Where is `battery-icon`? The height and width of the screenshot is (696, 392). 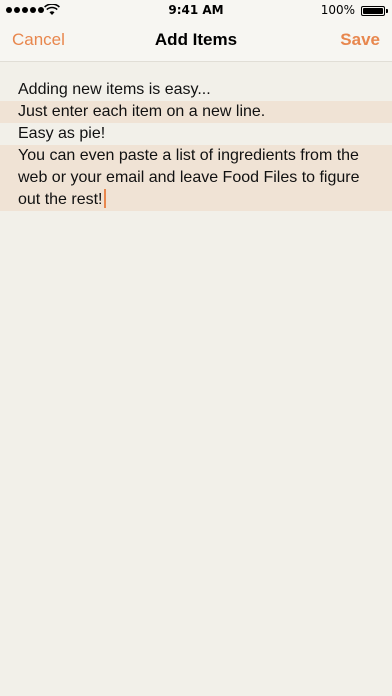
battery-icon is located at coordinates (373, 11).